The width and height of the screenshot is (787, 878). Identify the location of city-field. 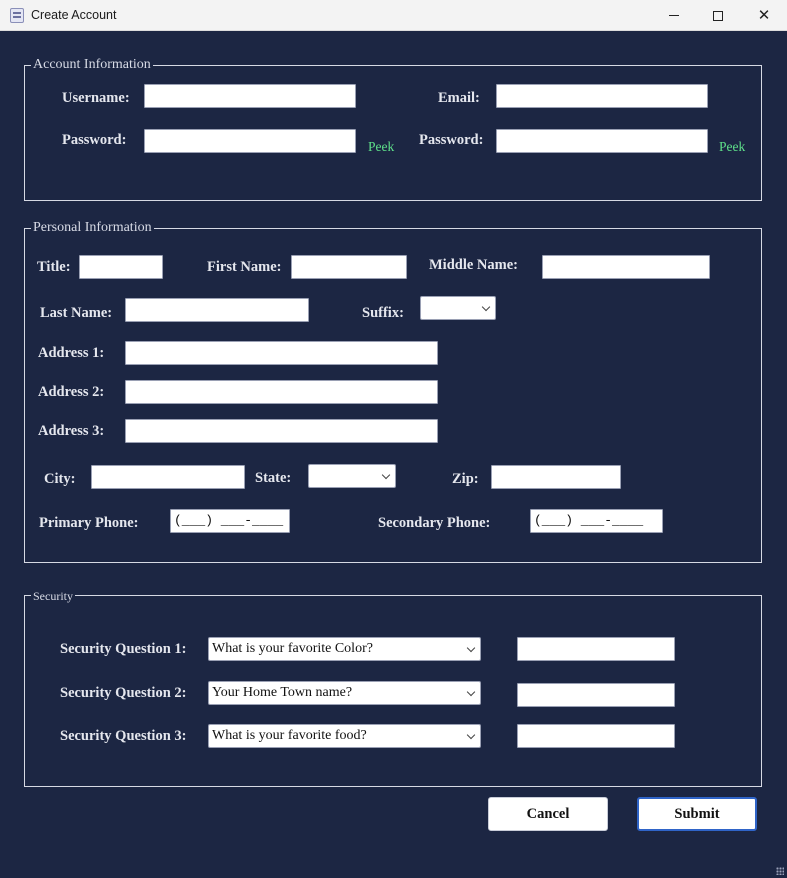
(168, 477).